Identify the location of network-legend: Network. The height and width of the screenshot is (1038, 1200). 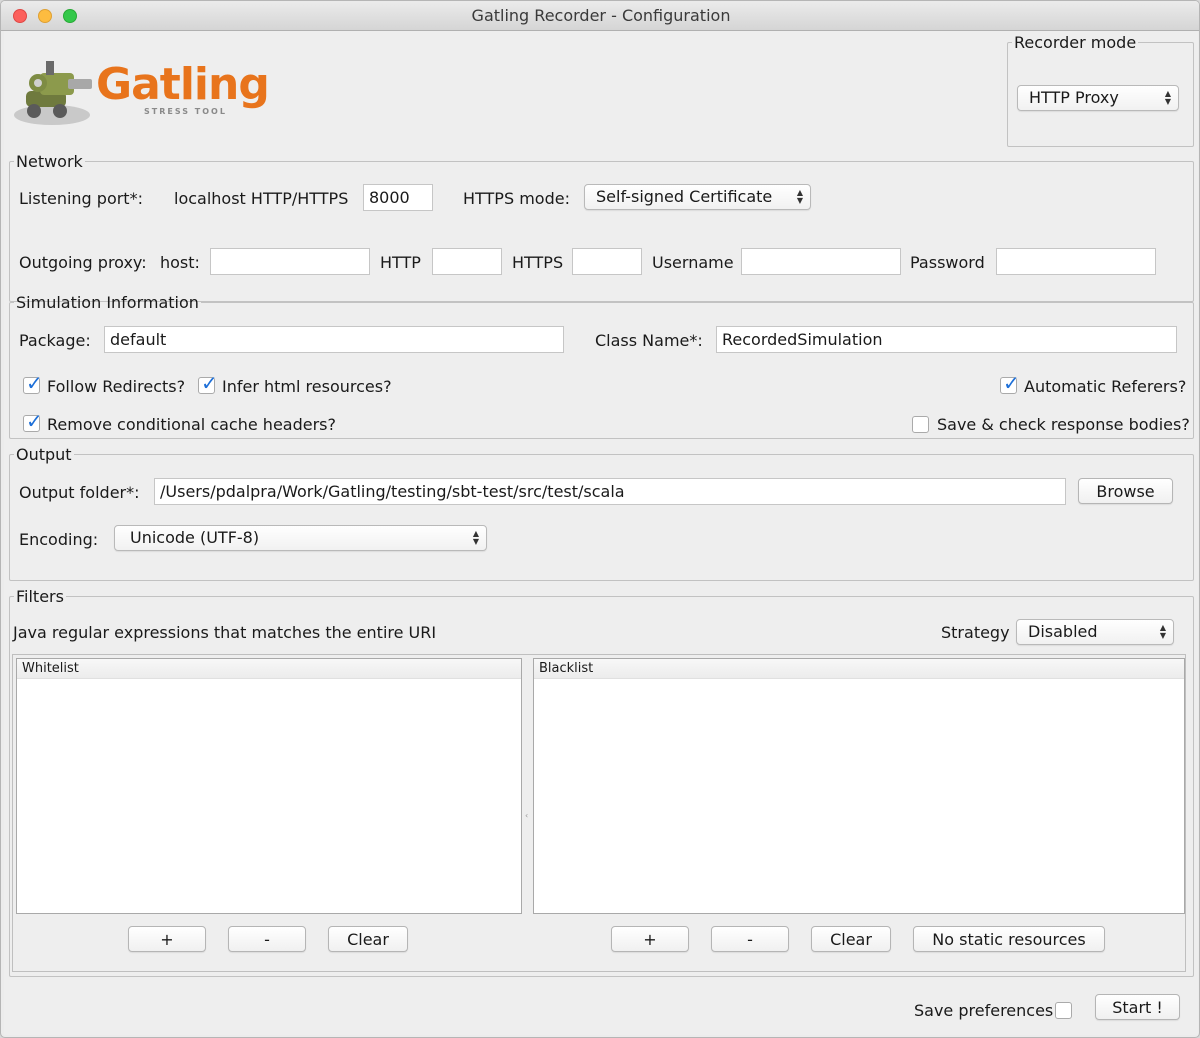
(49, 161).